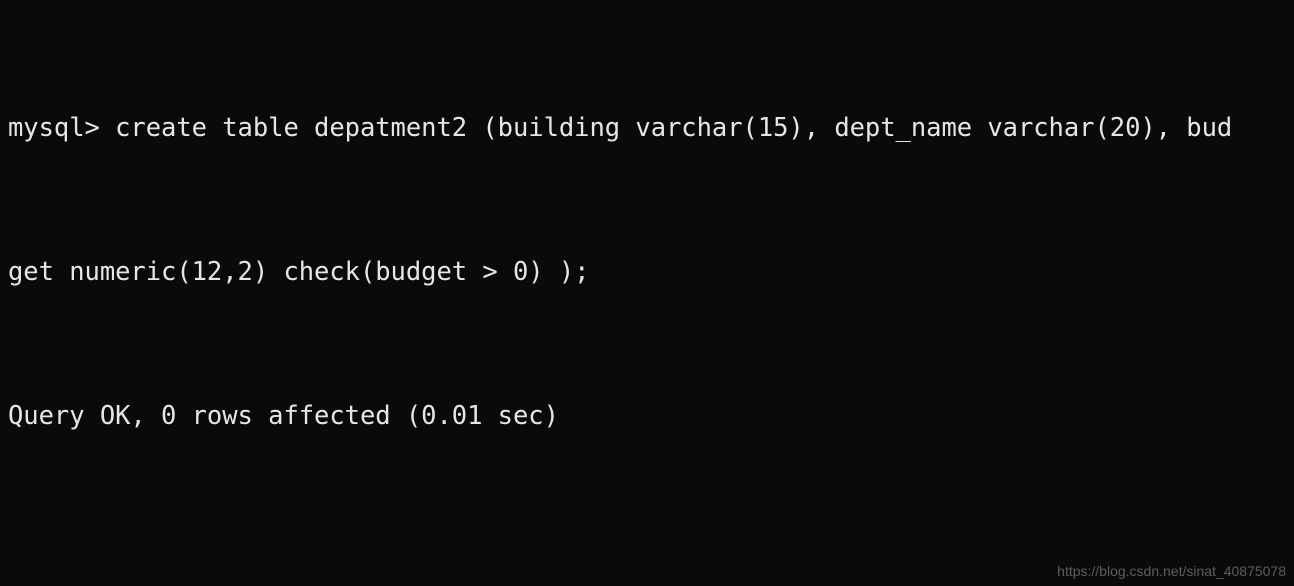  Describe the element at coordinates (1171, 571) in the screenshot. I see `watermark-url: https://blog.csdn.net/sinat_40875078` at that location.